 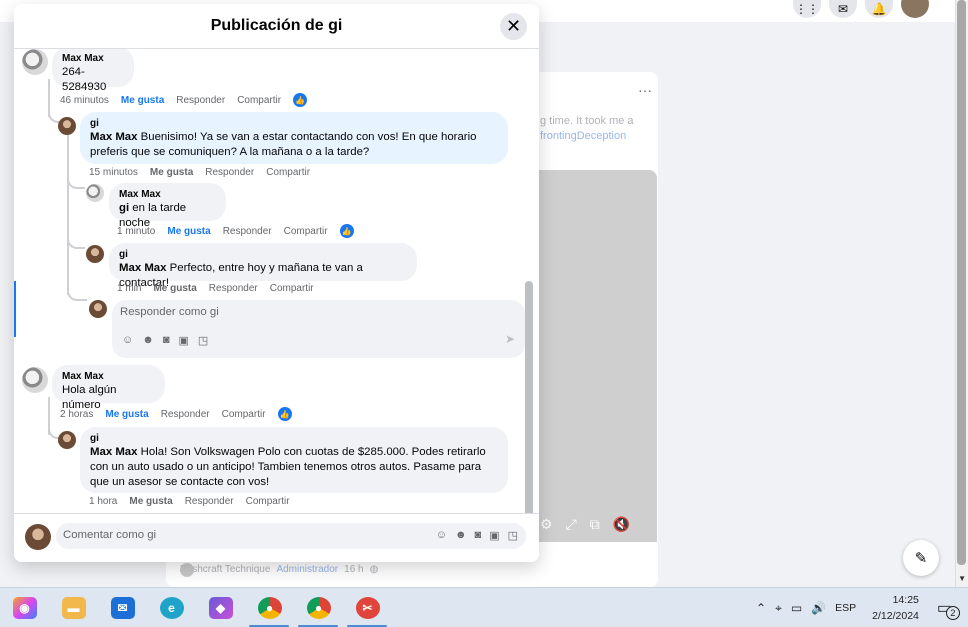 What do you see at coordinates (529, 397) in the screenshot?
I see `dialog-scrollbar` at bounding box center [529, 397].